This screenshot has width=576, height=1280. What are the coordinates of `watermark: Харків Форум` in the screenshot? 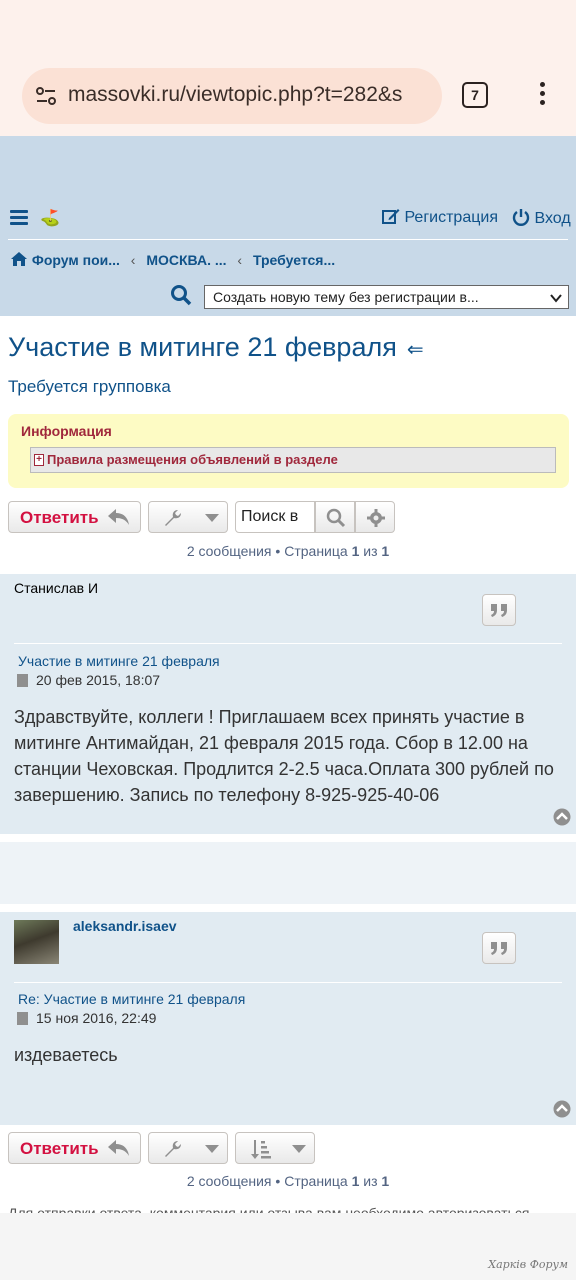 It's located at (528, 1264).